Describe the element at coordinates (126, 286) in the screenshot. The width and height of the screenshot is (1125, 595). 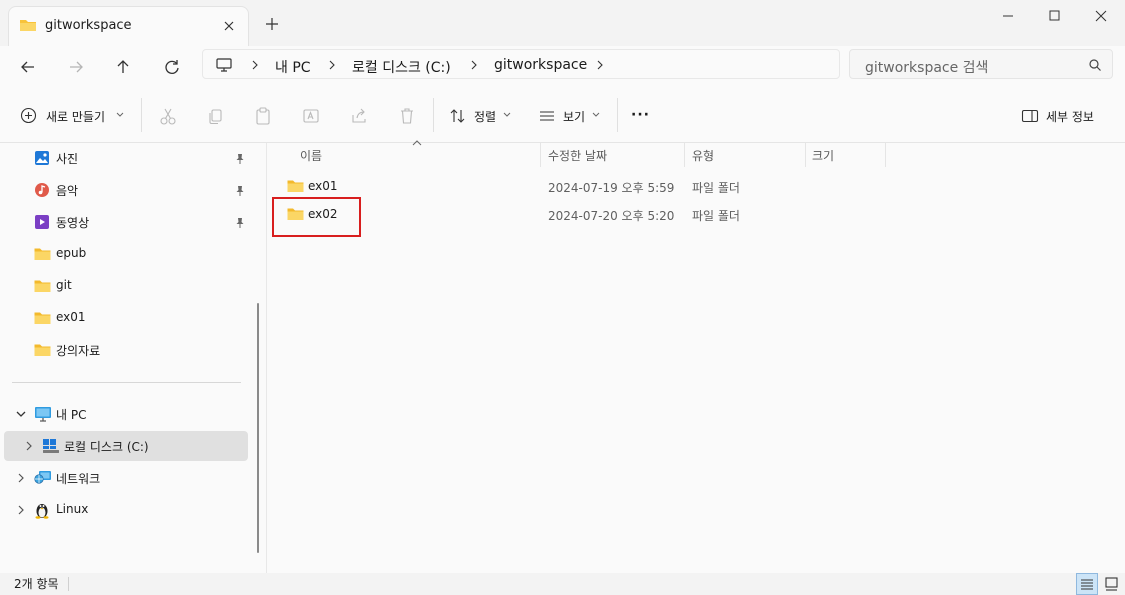
I see `sidebar-item-git: git` at that location.